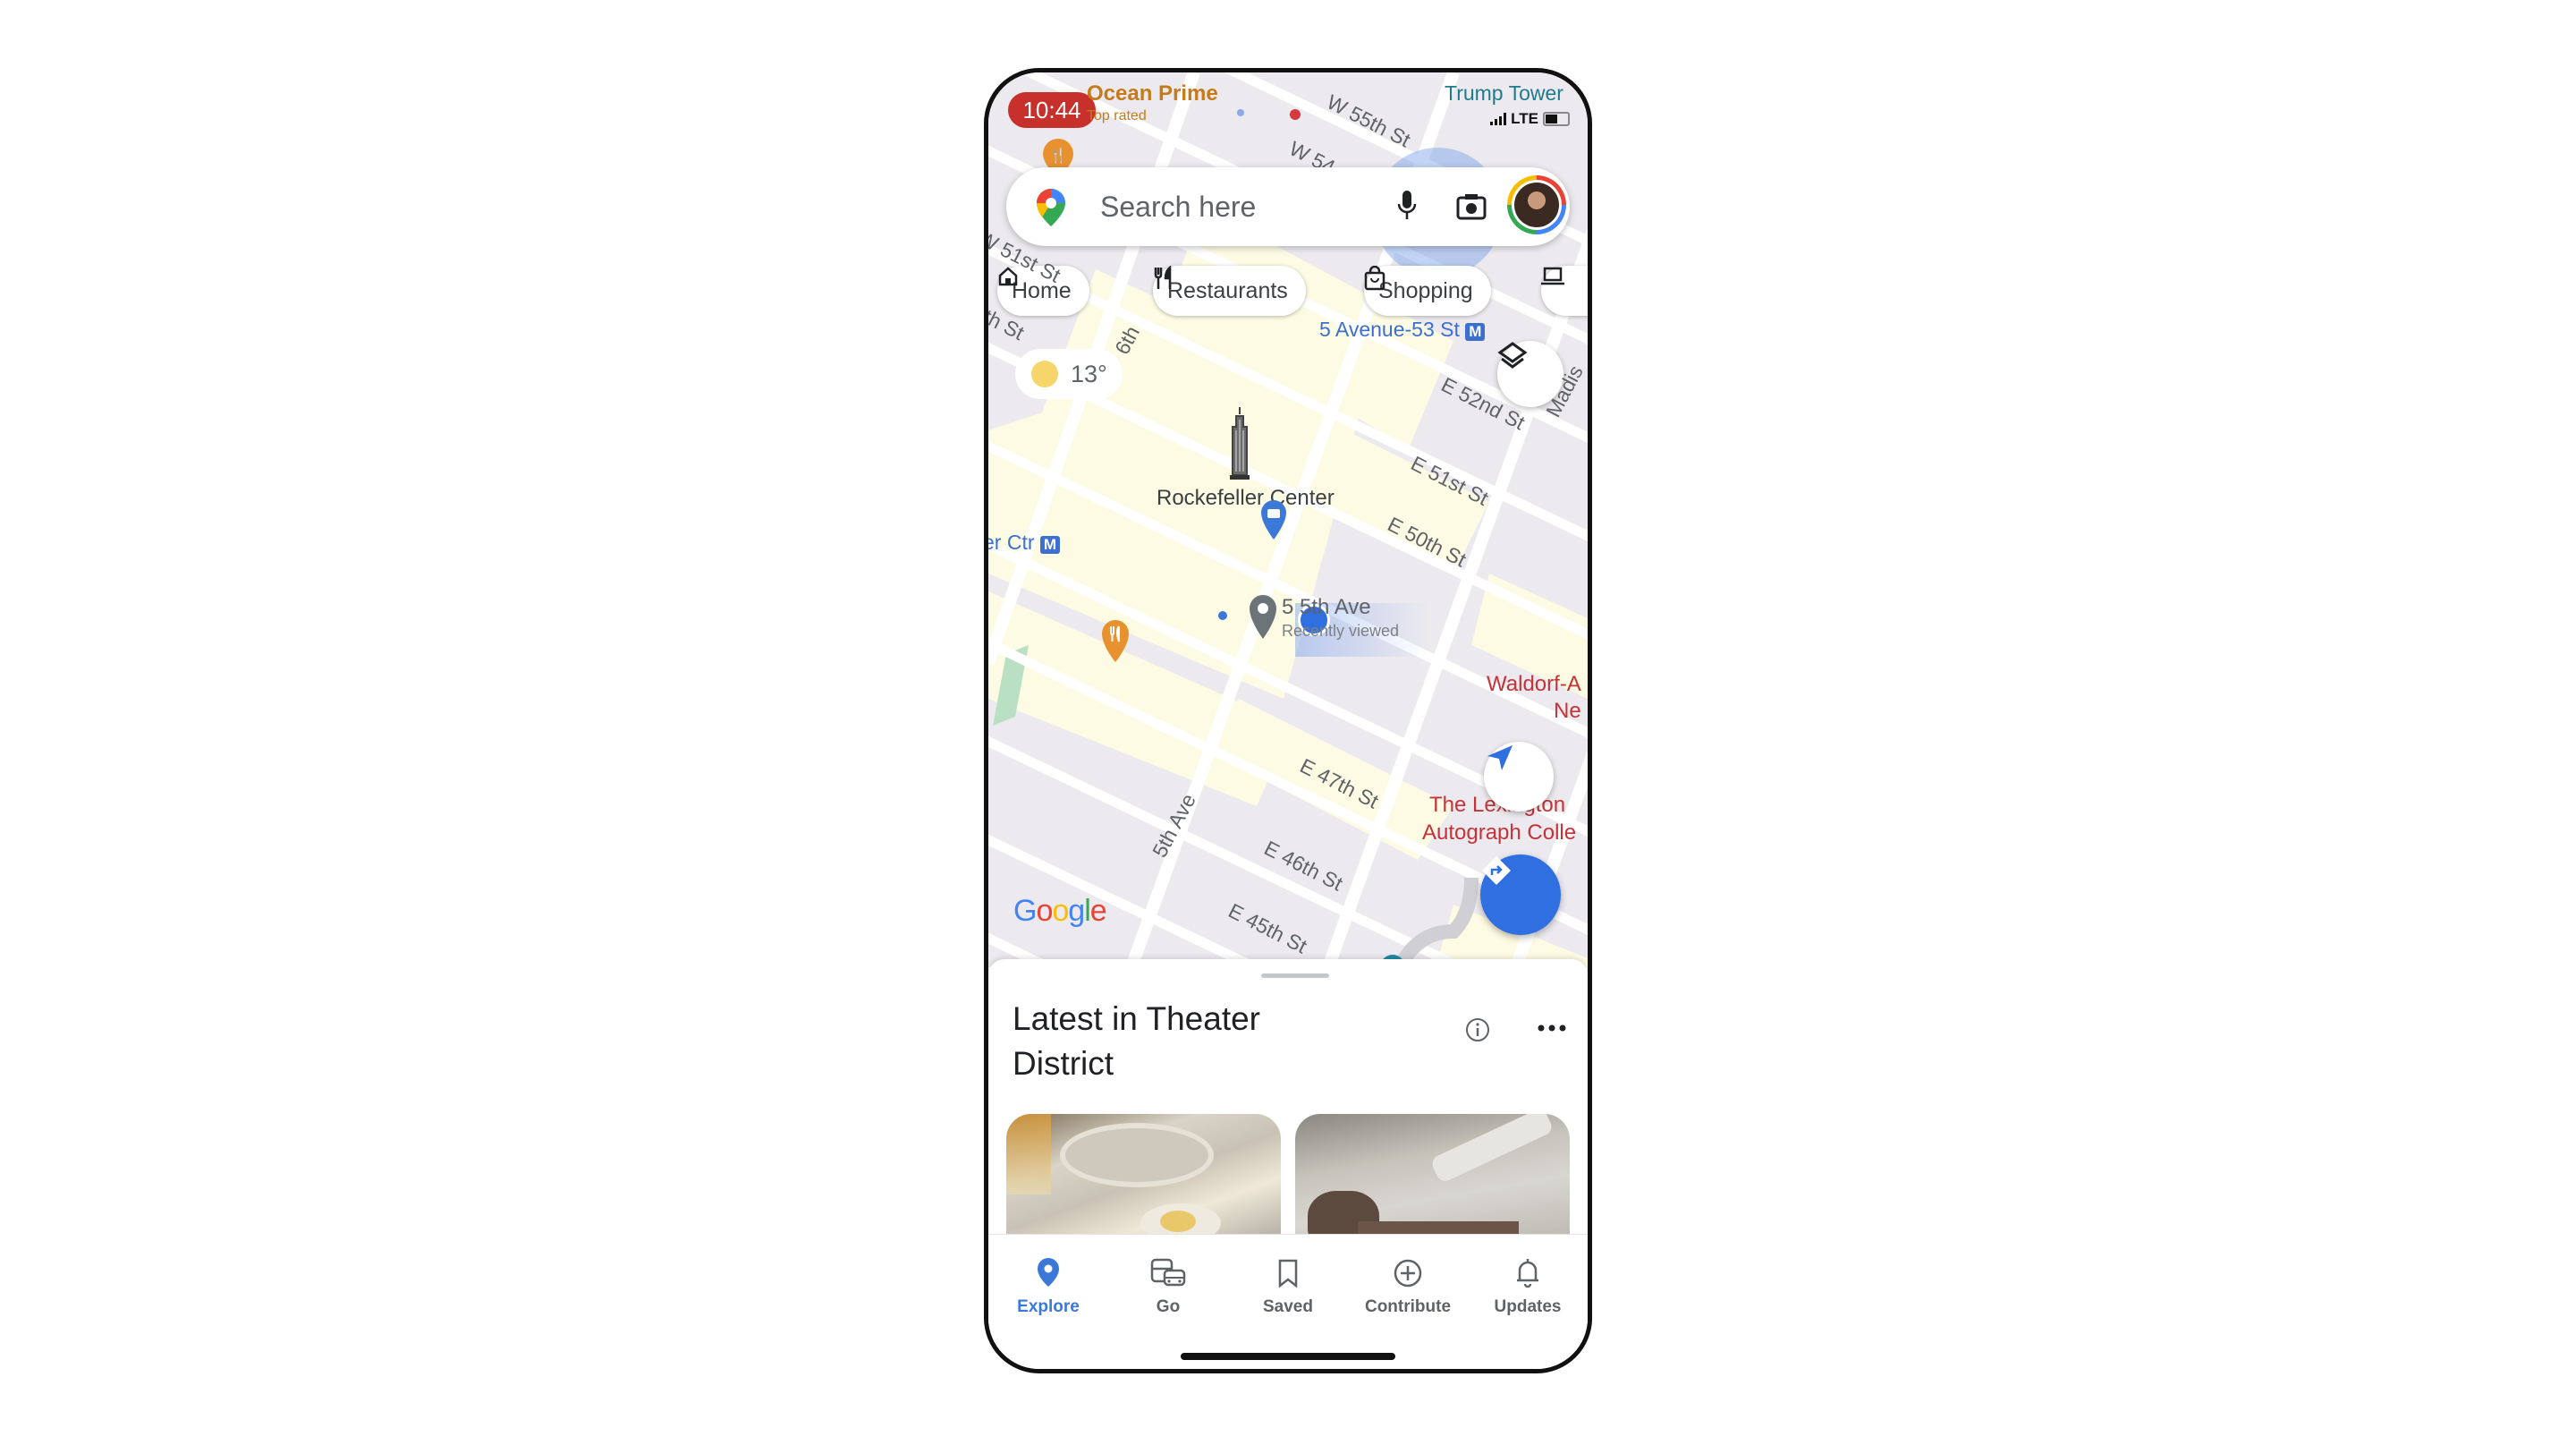 The height and width of the screenshot is (1445, 2576). I want to click on nav-saved: Saved, so click(1288, 1276).